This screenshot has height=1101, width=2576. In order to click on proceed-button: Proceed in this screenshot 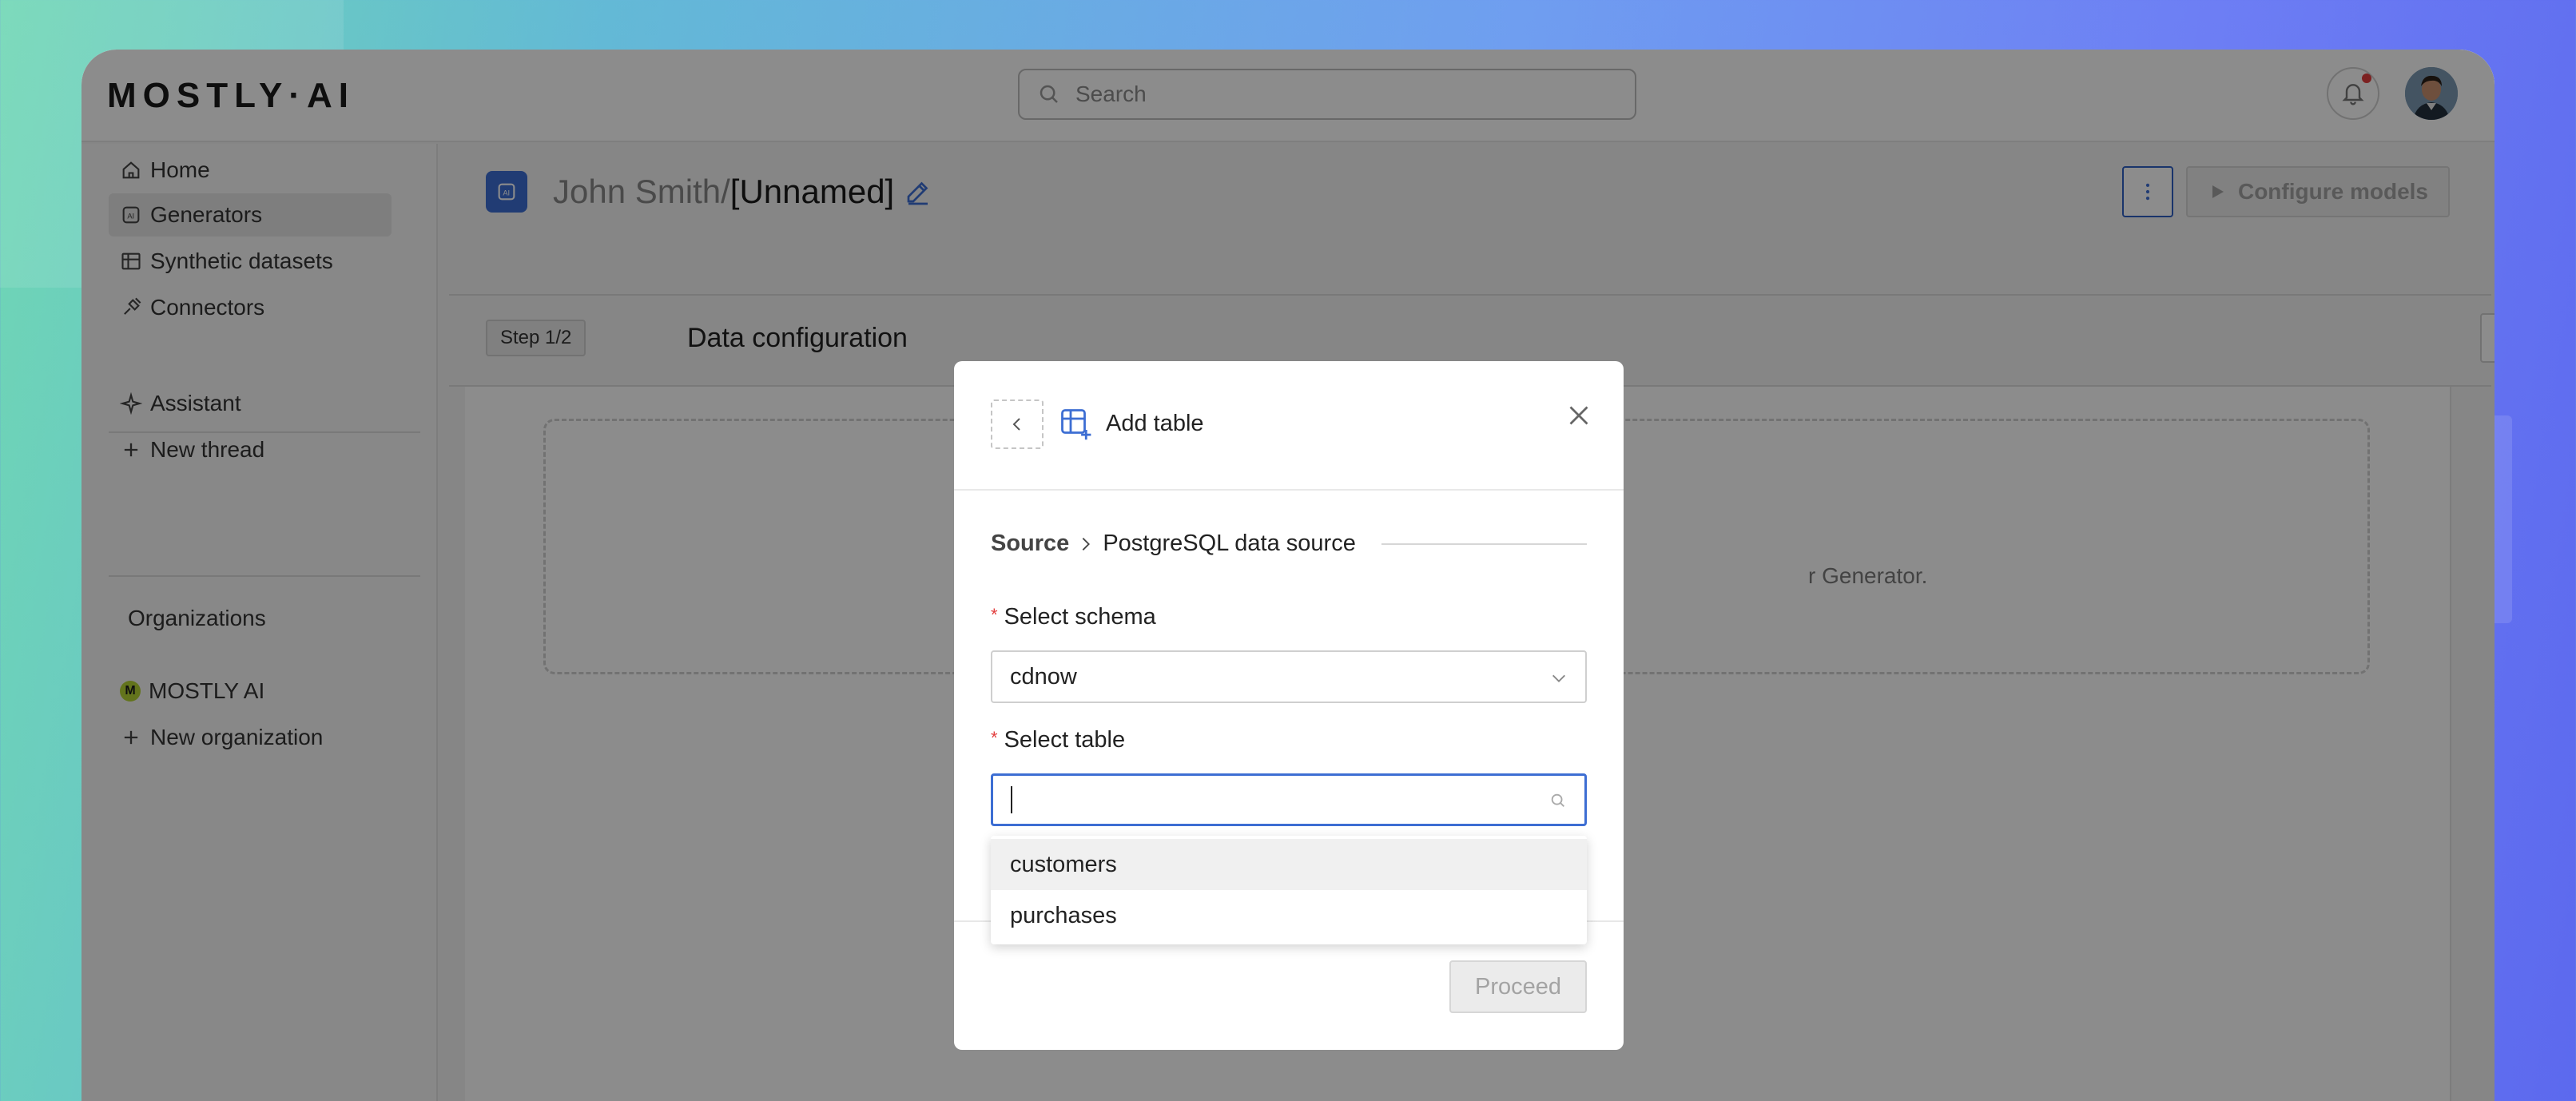, I will do `click(1518, 987)`.